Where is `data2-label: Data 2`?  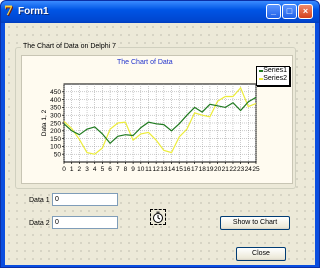 data2-label: Data 2 is located at coordinates (39, 223).